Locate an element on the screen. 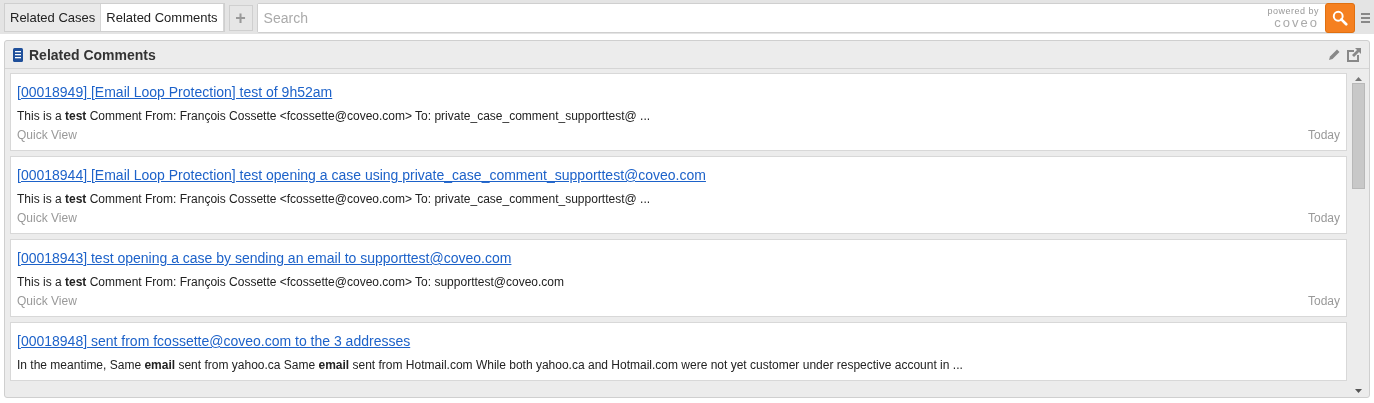 Image resolution: width=1374 pixels, height=403 pixels. result-excerpt: This is a test Comment From: François Cossette <fcossette@coveo.com> To: supporttest@coveo.com is located at coordinates (291, 282).